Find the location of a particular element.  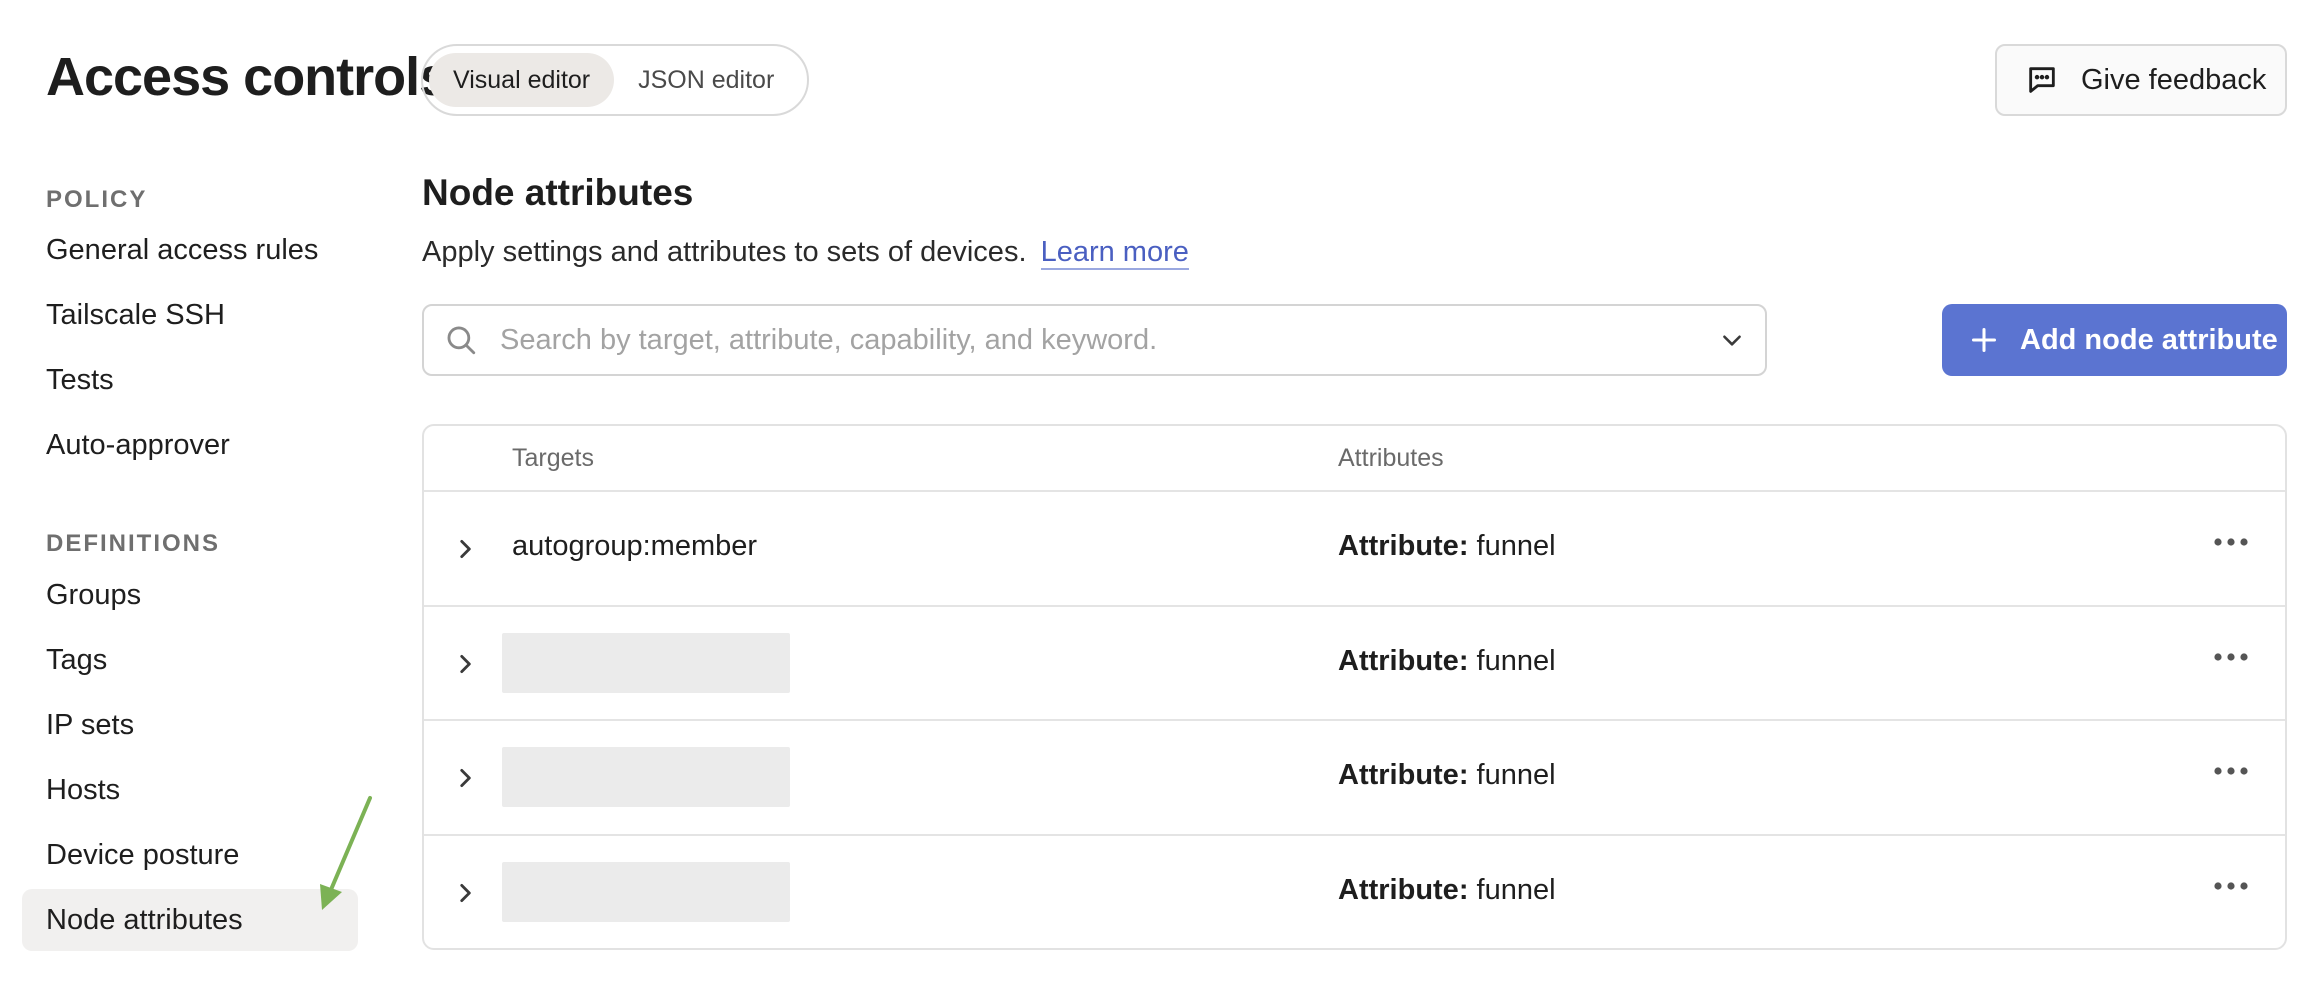

visual-editor-tab: Visual editor is located at coordinates (522, 80).